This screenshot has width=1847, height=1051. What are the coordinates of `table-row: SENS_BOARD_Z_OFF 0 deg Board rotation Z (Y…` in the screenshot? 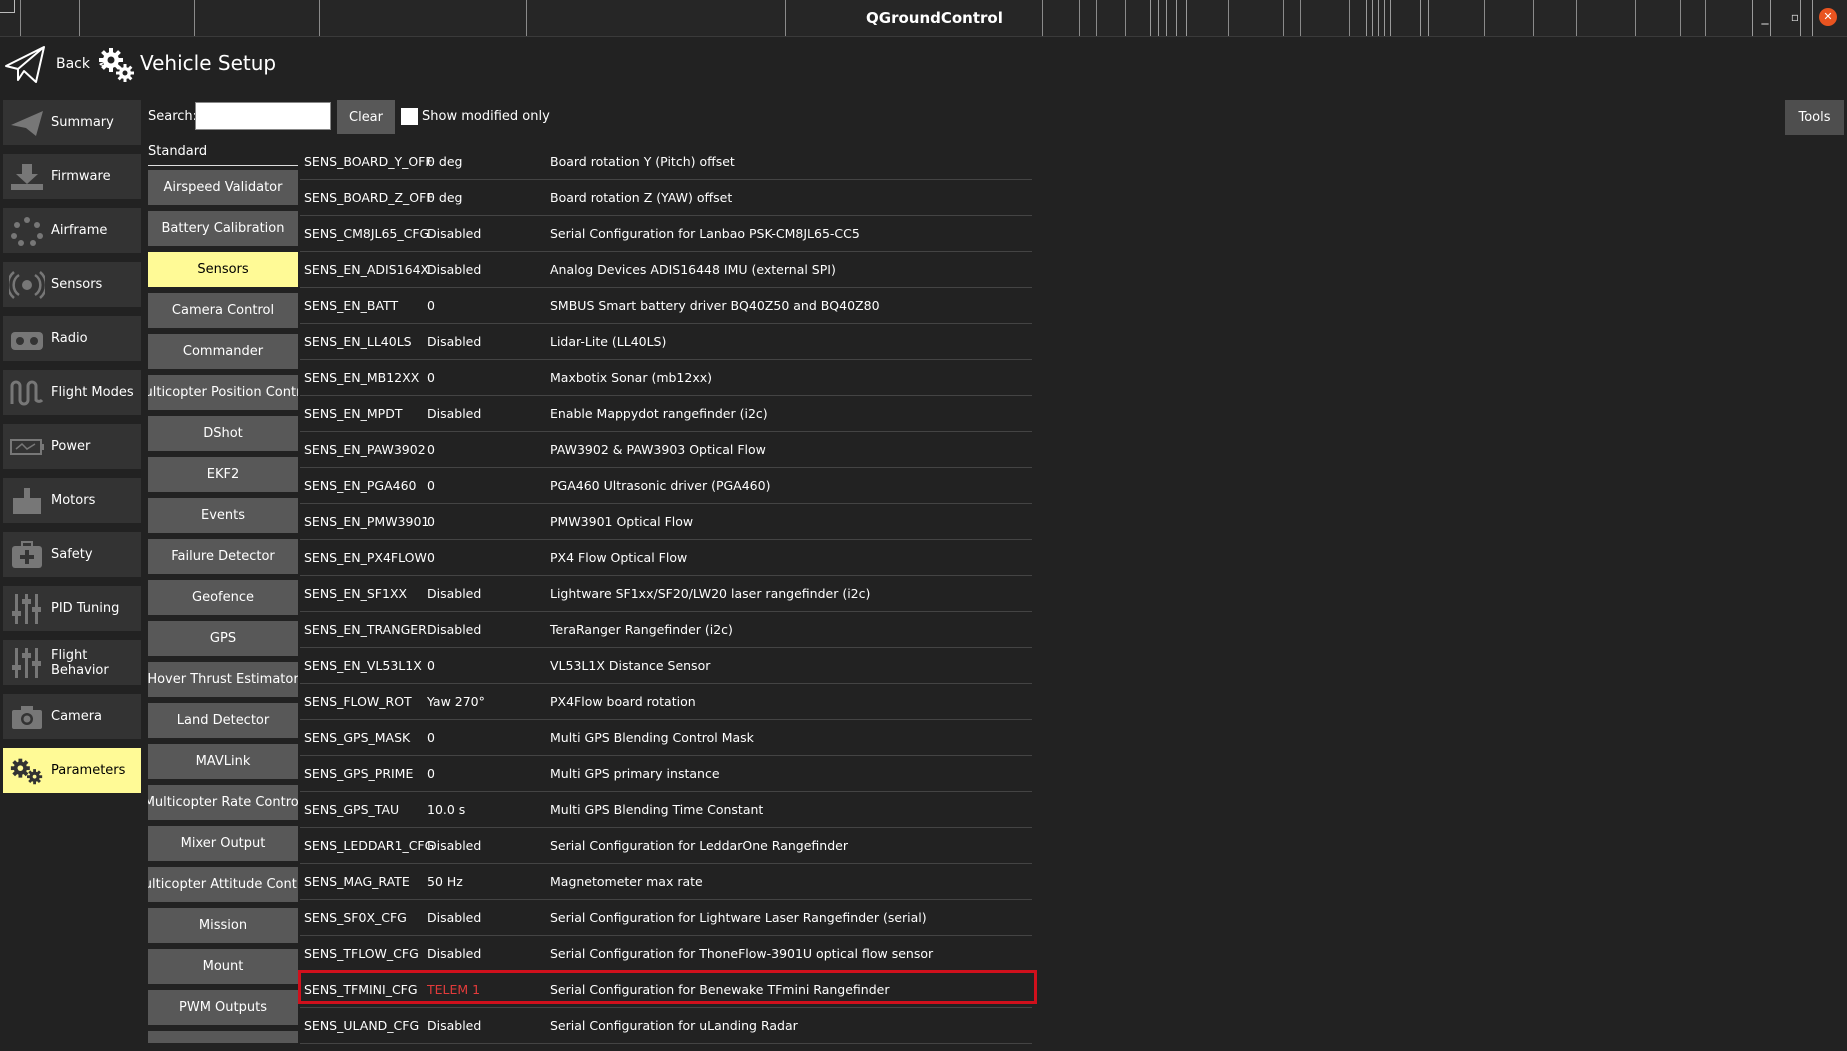 It's located at (666, 198).